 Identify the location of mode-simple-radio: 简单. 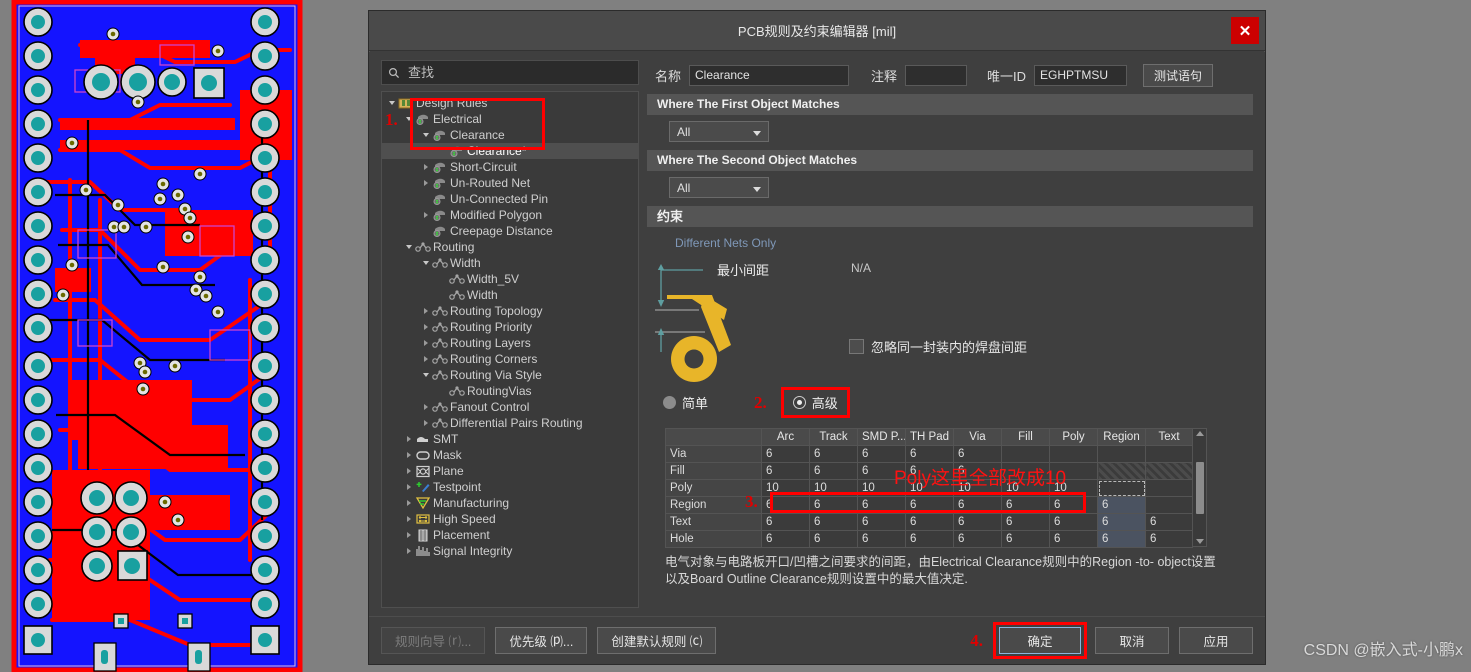
(685, 402).